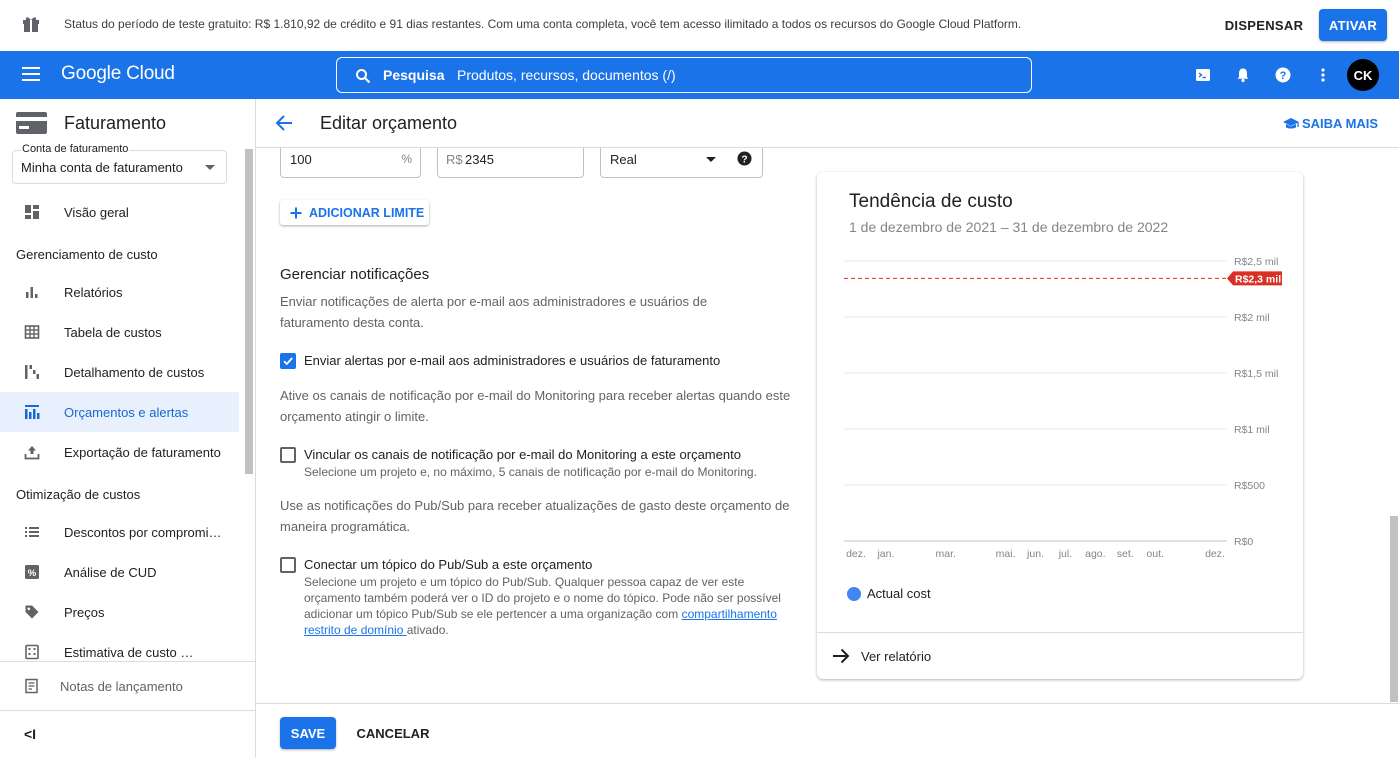 The image size is (1399, 758). I want to click on amount-prefix: R$, so click(454, 159).